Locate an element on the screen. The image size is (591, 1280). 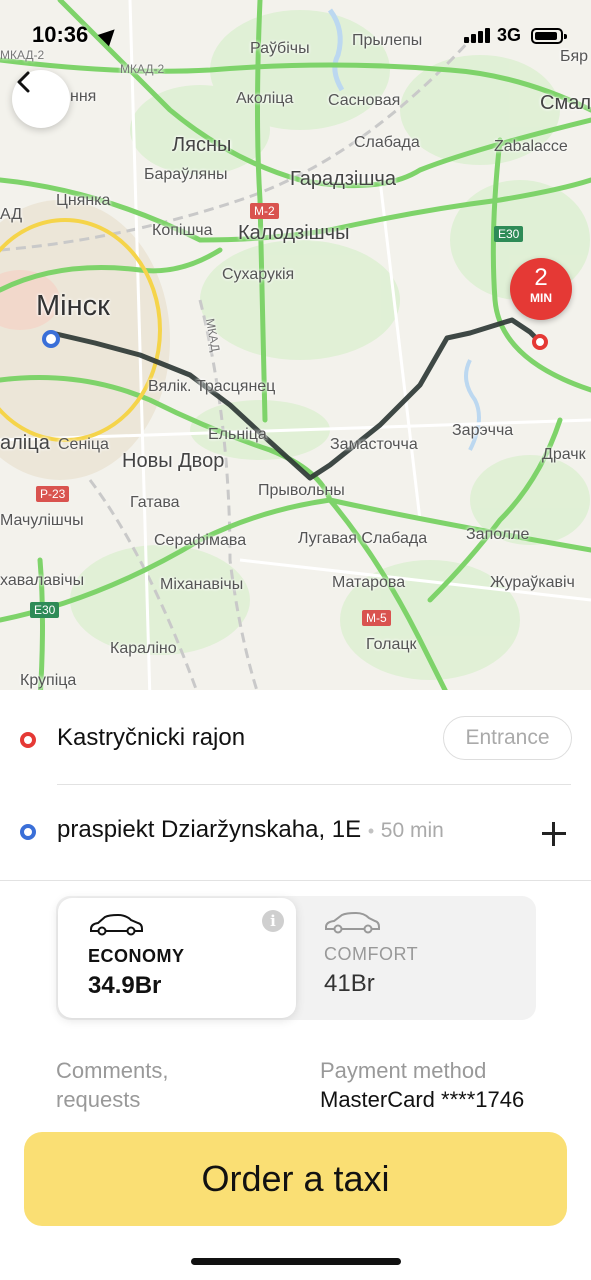
origin-address-line: praspiekt Dziaržynskaha, 1E • 50 min is located at coordinates (250, 830).